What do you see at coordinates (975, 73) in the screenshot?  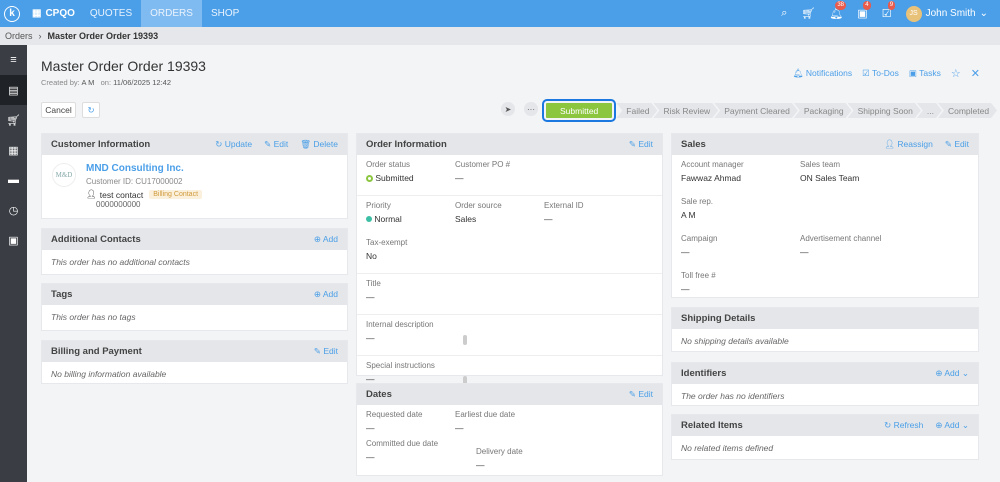 I see `close-icon: ✕` at bounding box center [975, 73].